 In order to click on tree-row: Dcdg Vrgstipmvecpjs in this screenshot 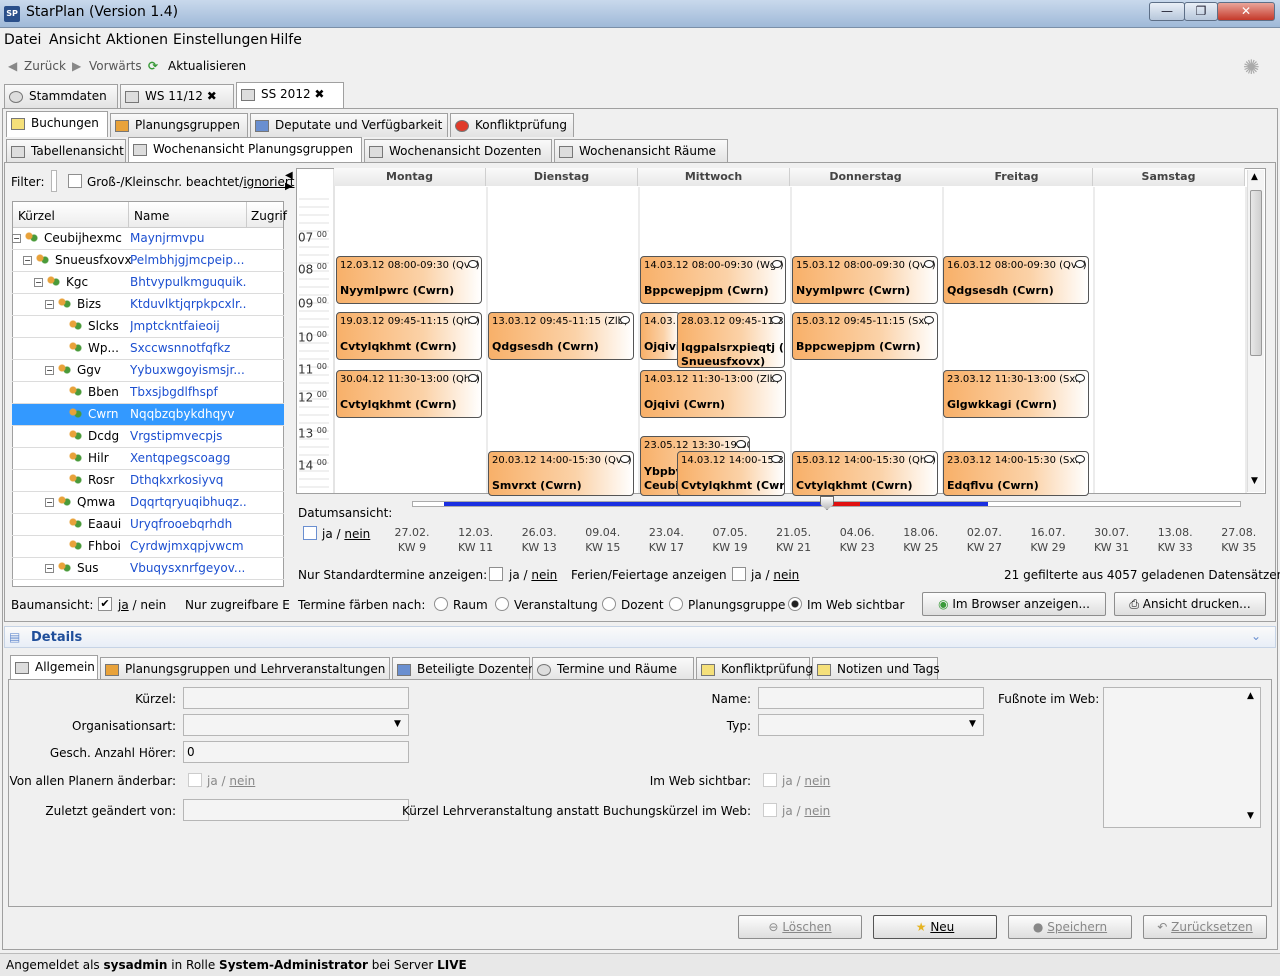, I will do `click(148, 437)`.